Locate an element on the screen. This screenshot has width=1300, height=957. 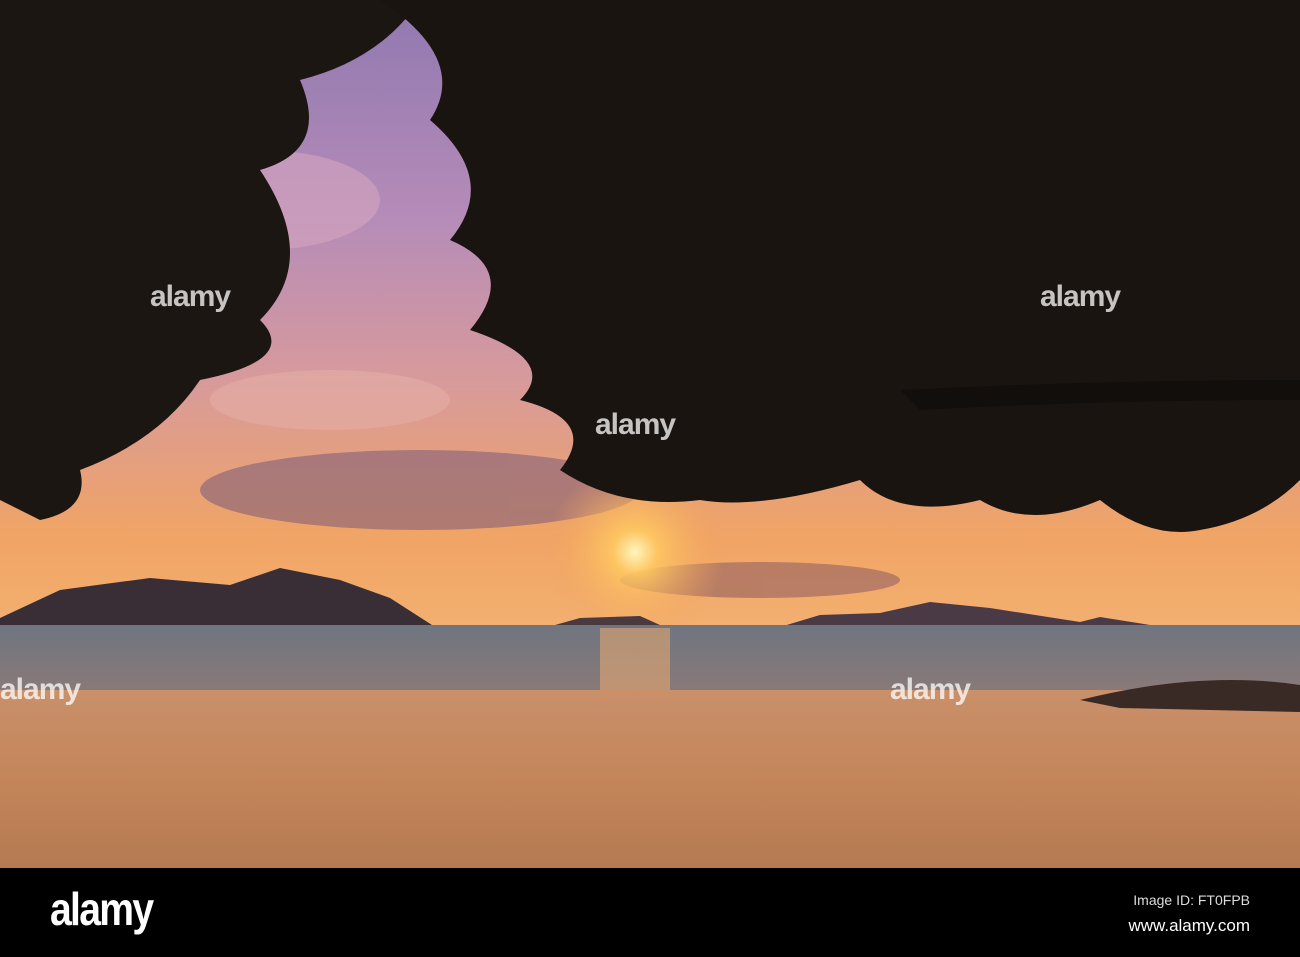
watermark-bar: alamy Image ID: FT0FPB www.alamy.com is located at coordinates (650, 912).